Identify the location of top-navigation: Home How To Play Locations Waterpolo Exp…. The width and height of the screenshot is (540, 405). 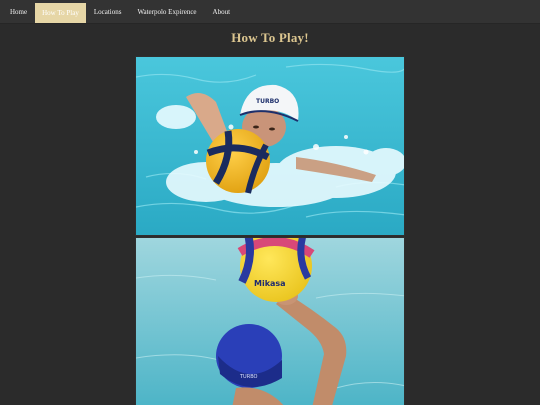
(270, 12).